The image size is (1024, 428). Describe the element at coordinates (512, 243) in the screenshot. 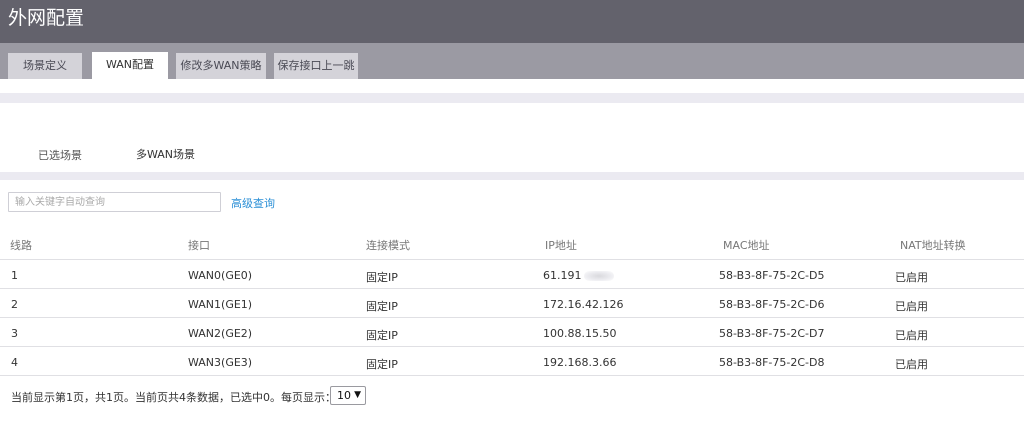

I see `table-header: 线路 接口 连接模式 IP地址 MAC地址 NAT地址转换` at that location.